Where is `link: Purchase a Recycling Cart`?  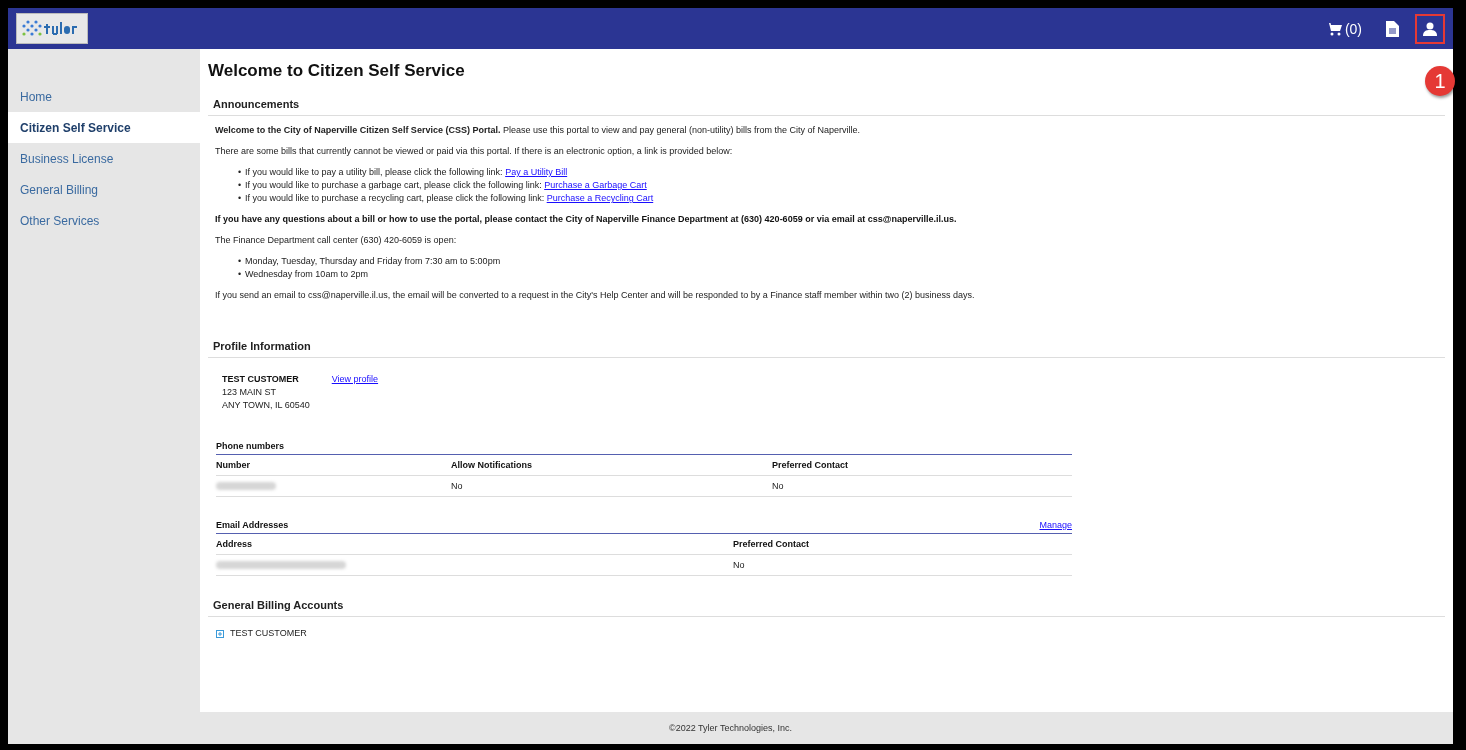
link: Purchase a Recycling Cart is located at coordinates (600, 198).